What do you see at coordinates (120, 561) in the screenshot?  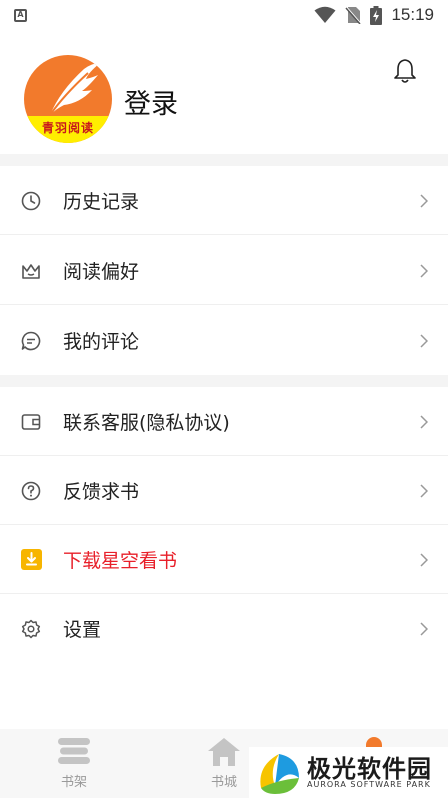 I see `menu-item-label: 下载星空看书` at bounding box center [120, 561].